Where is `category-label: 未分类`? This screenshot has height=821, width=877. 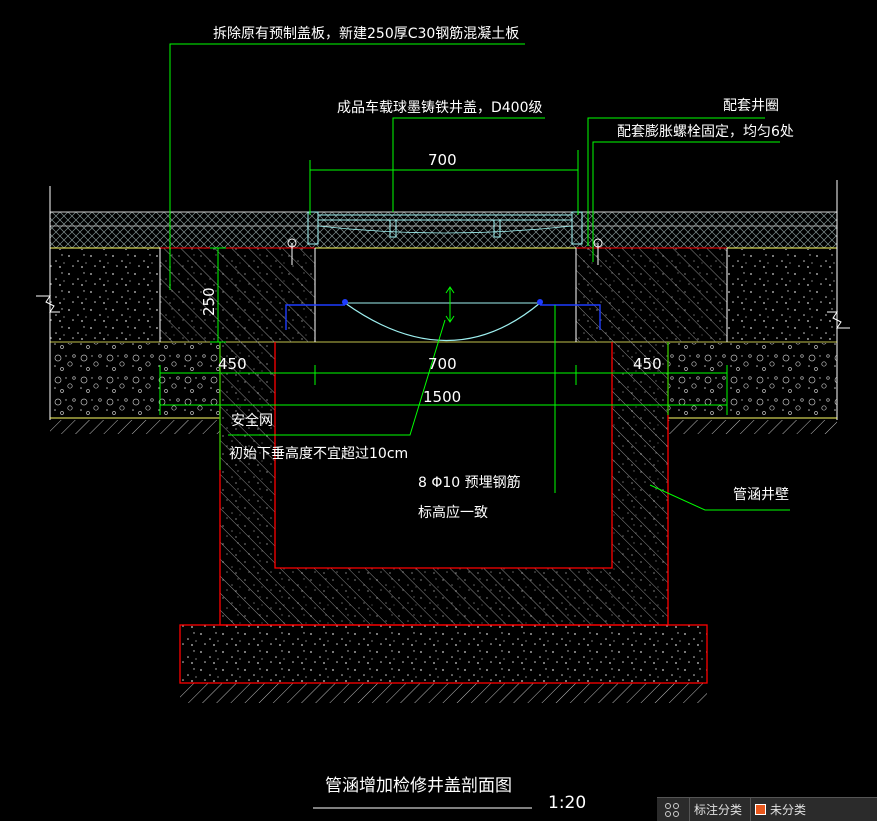
category-label: 未分类 is located at coordinates (788, 810).